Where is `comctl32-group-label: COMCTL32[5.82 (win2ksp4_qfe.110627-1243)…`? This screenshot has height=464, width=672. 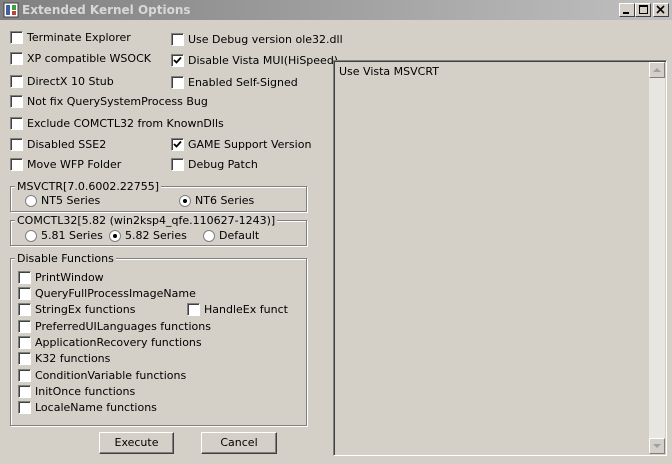
comctl32-group-label: COMCTL32[5.82 (win2ksp4_qfe.110627-1243)… is located at coordinates (146, 220).